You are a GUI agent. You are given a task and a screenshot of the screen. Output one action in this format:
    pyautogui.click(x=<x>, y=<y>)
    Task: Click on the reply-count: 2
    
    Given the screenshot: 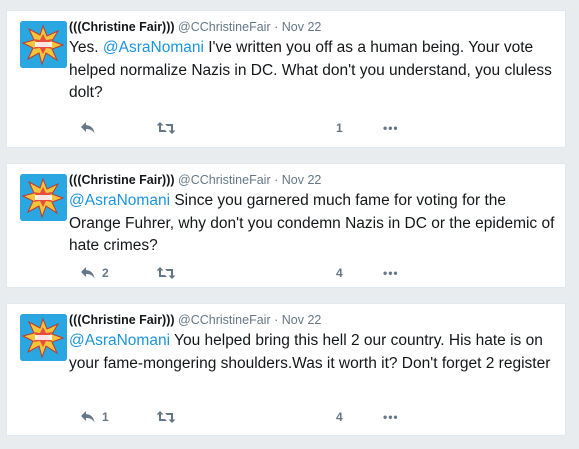 What is the action you would take?
    pyautogui.click(x=105, y=273)
    